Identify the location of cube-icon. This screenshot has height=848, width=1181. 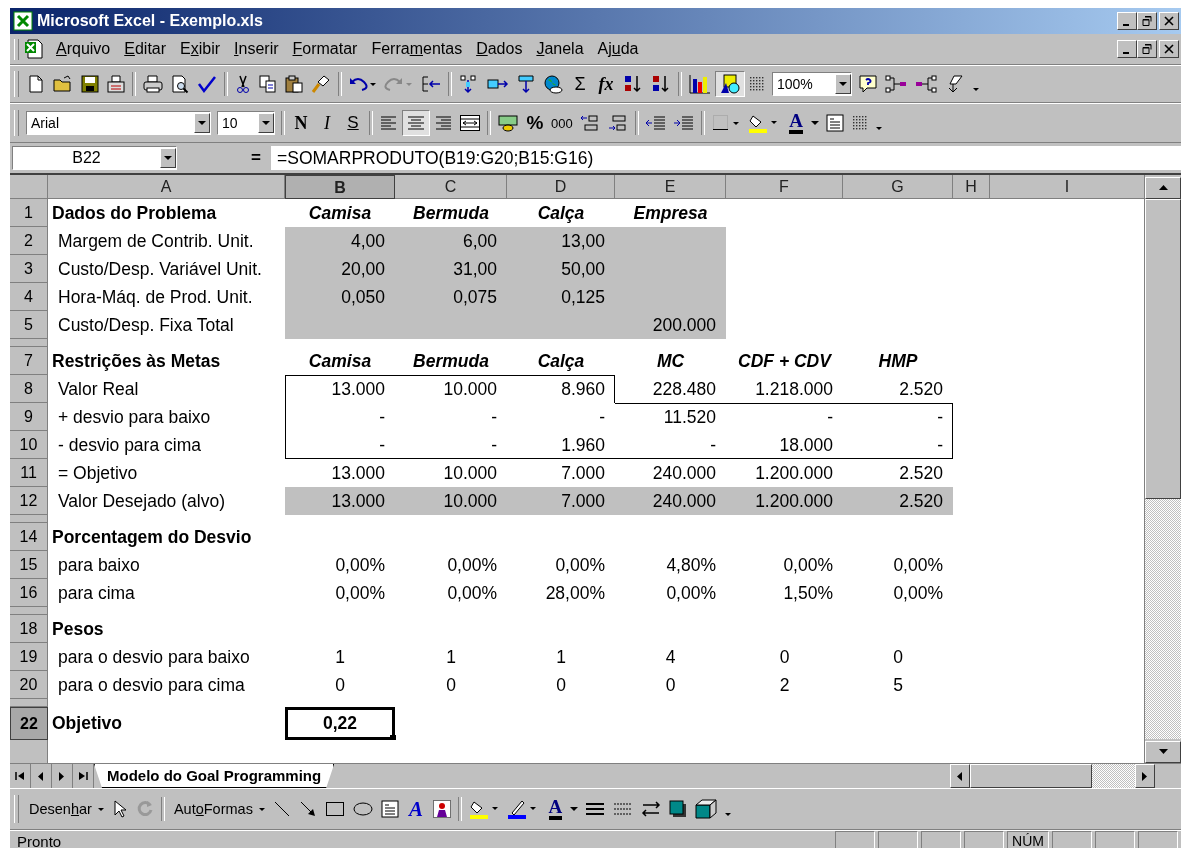
(705, 809).